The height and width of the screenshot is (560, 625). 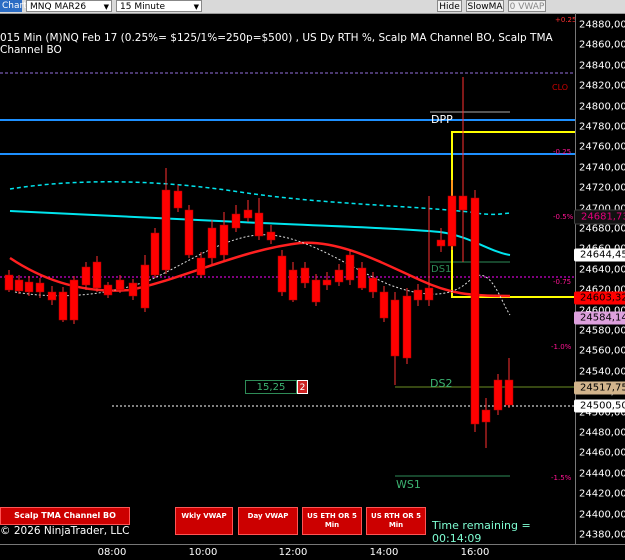 What do you see at coordinates (602, 127) in the screenshot?
I see `price-tick: 24780,00` at bounding box center [602, 127].